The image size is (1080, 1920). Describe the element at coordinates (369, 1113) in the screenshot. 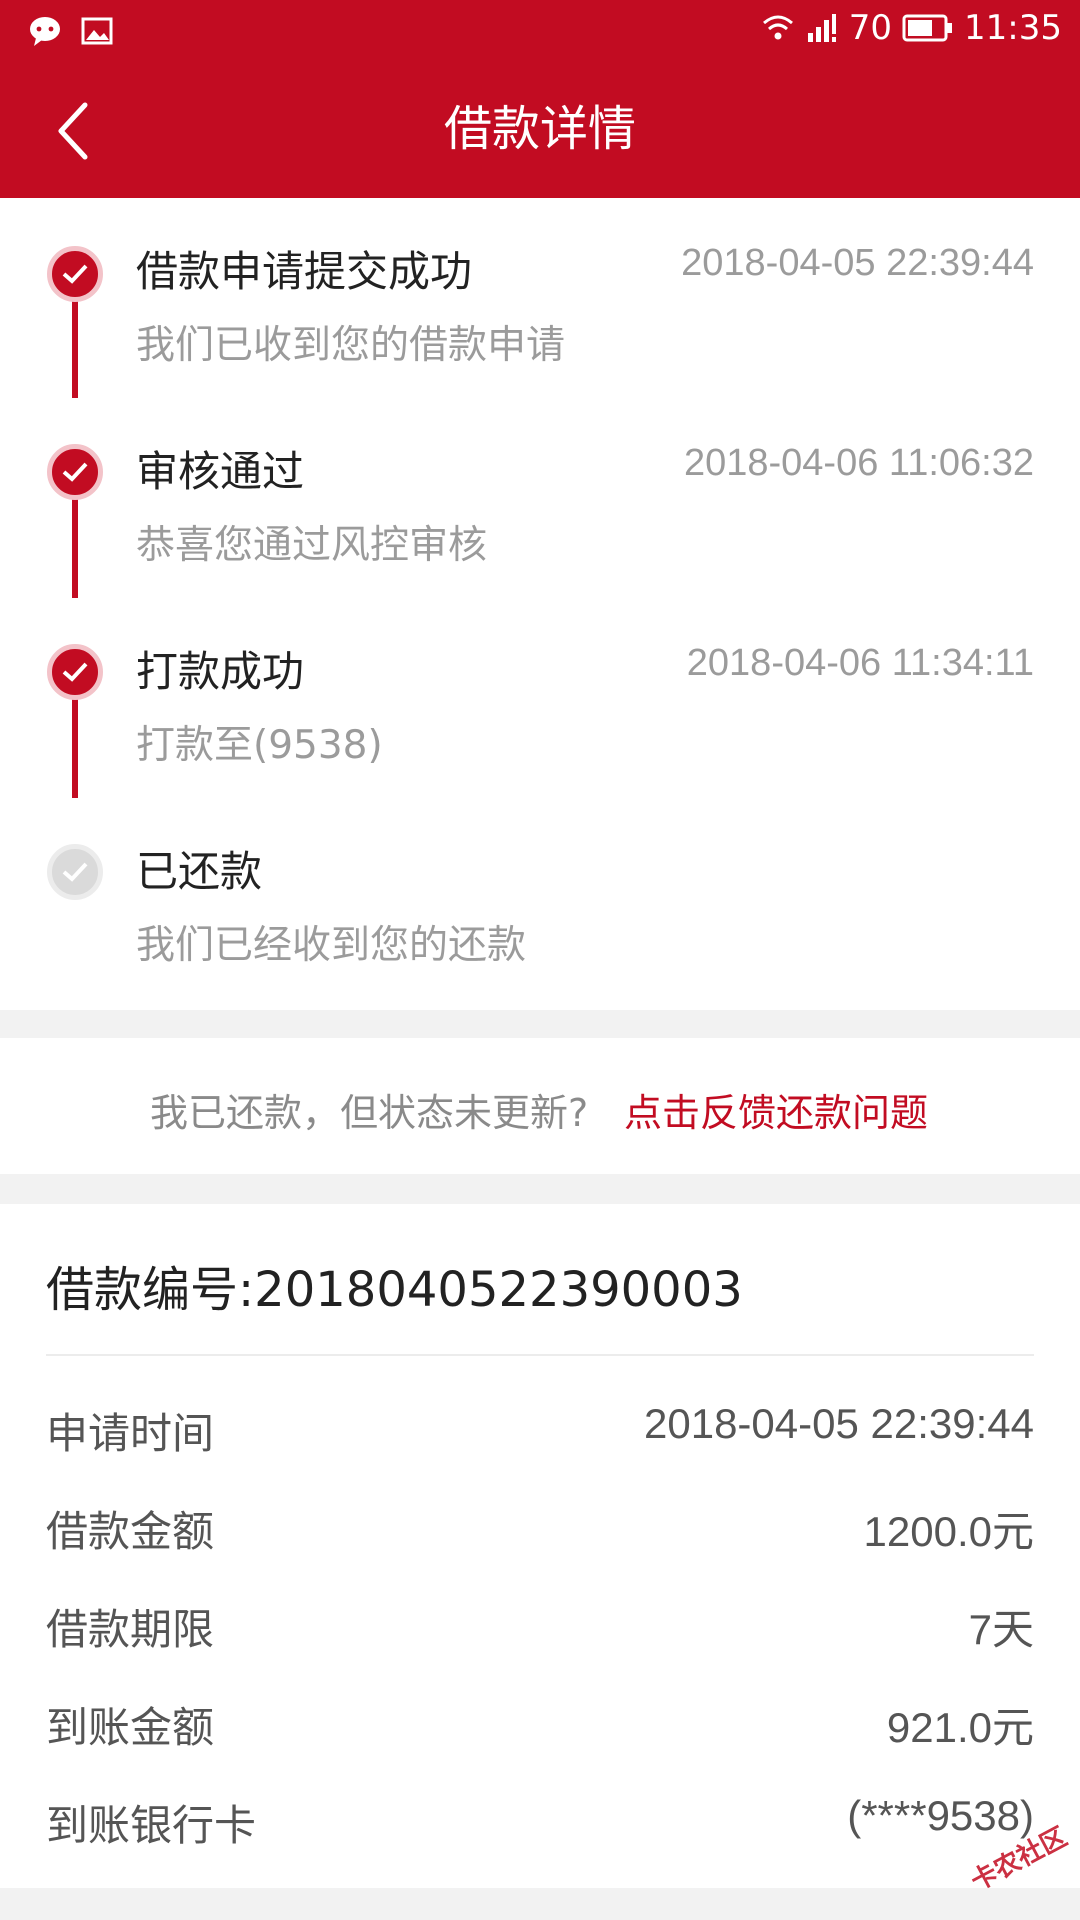

I see `feedback-question: 我已还款，但状态未更新?` at that location.